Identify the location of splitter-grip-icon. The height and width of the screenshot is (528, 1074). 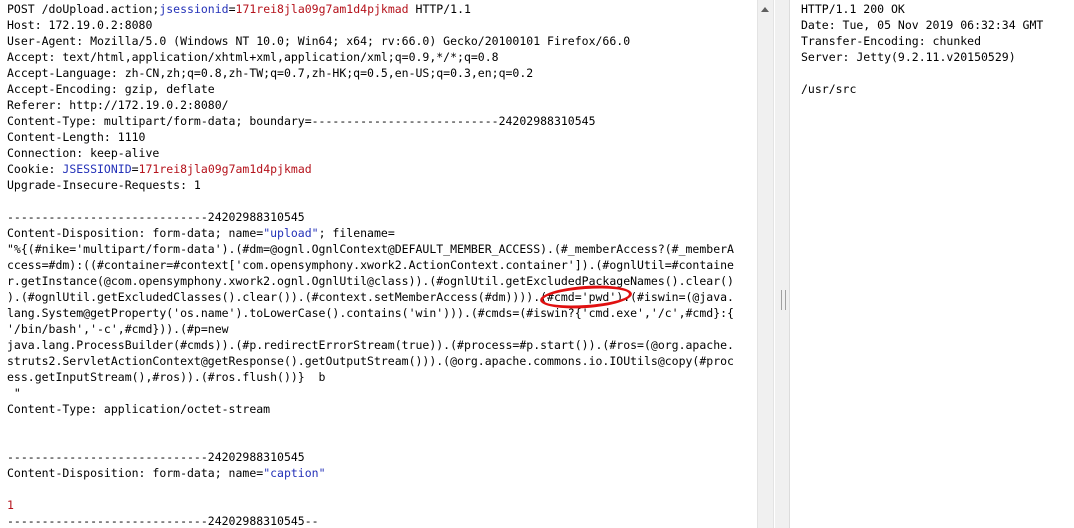
(783, 300).